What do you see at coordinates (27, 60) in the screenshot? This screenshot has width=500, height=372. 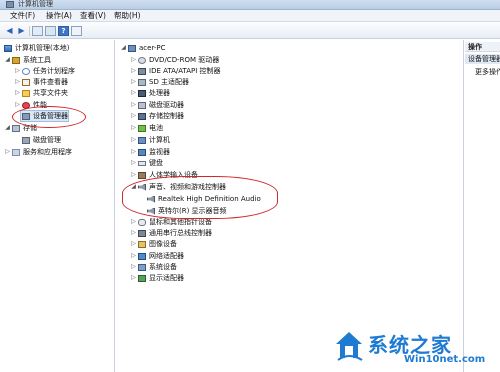 I see `tree-item-system-tools: ◢ 系统工具` at bounding box center [27, 60].